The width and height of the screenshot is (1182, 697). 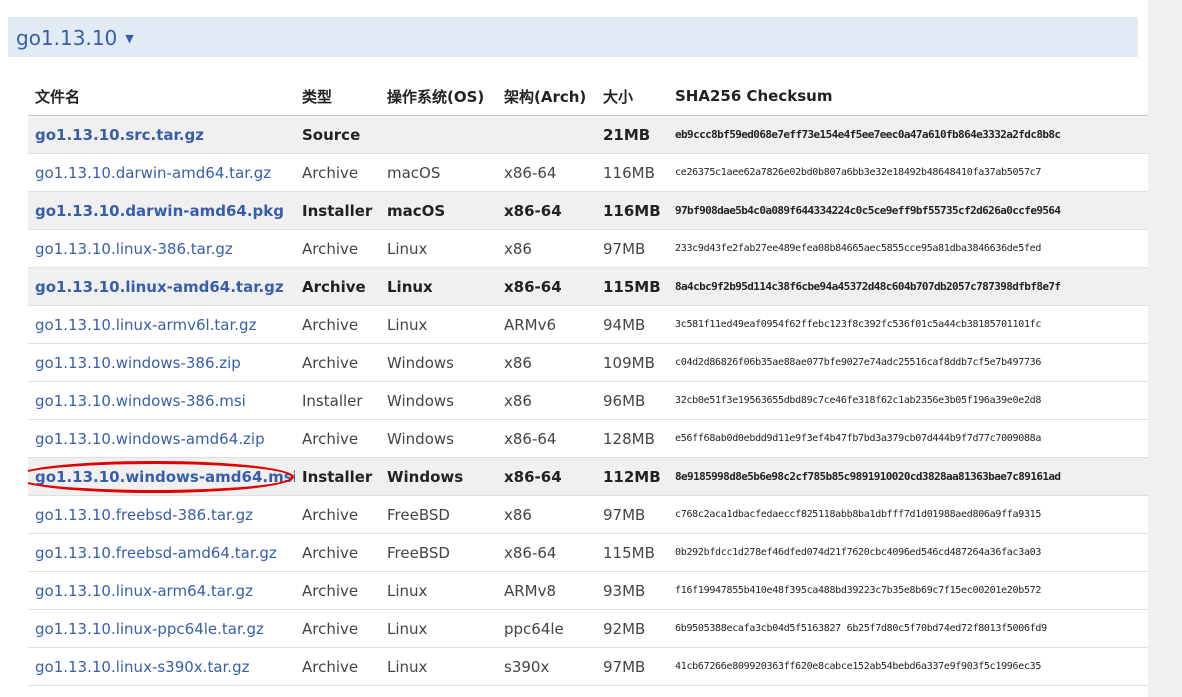 What do you see at coordinates (156, 553) in the screenshot?
I see `download-link: go1.13.10.freebsd-amd64.tar.gz` at bounding box center [156, 553].